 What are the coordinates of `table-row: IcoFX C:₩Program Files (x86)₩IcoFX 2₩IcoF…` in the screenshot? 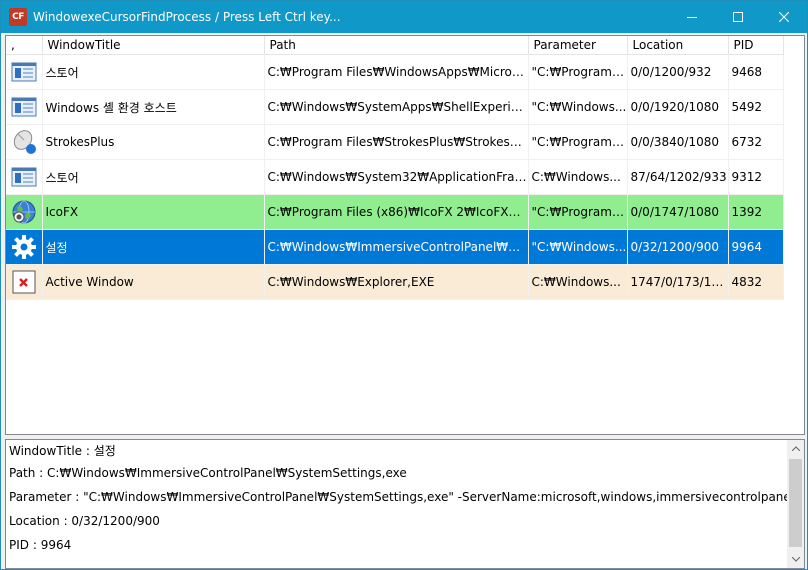 It's located at (395, 212).